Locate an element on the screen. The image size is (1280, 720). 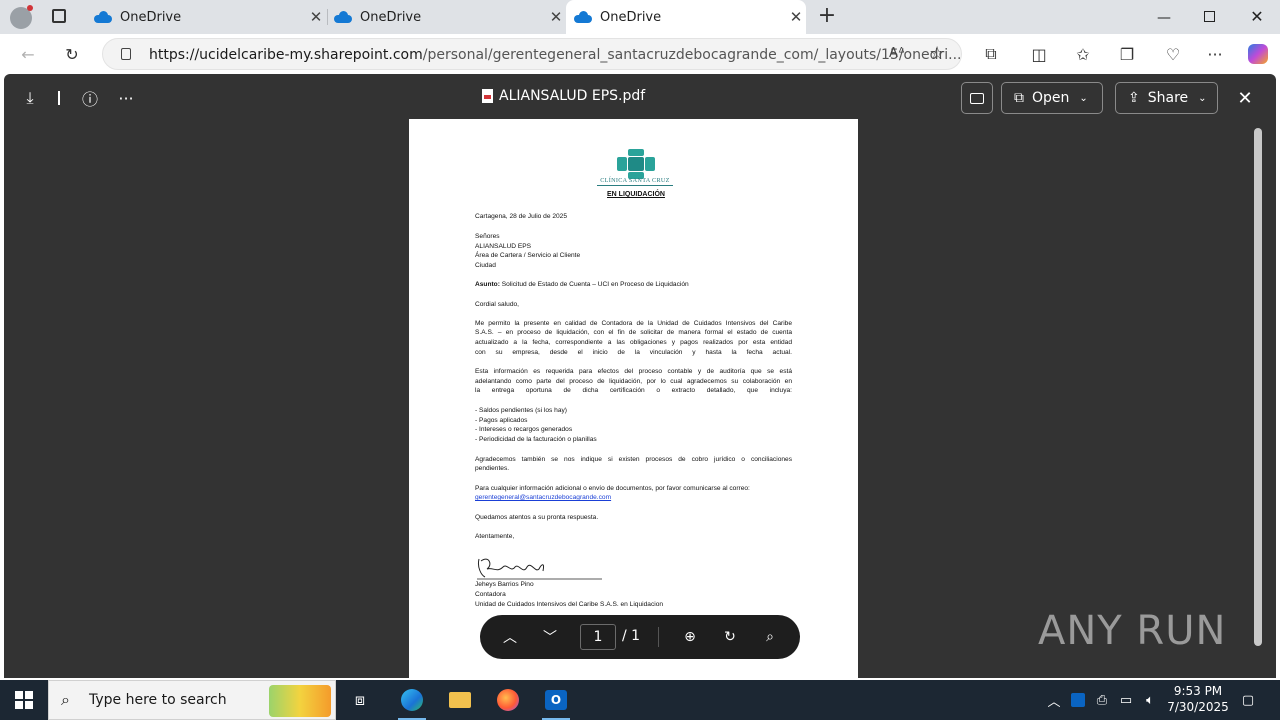
close-viewer-icon: ✕ is located at coordinates (1245, 98).